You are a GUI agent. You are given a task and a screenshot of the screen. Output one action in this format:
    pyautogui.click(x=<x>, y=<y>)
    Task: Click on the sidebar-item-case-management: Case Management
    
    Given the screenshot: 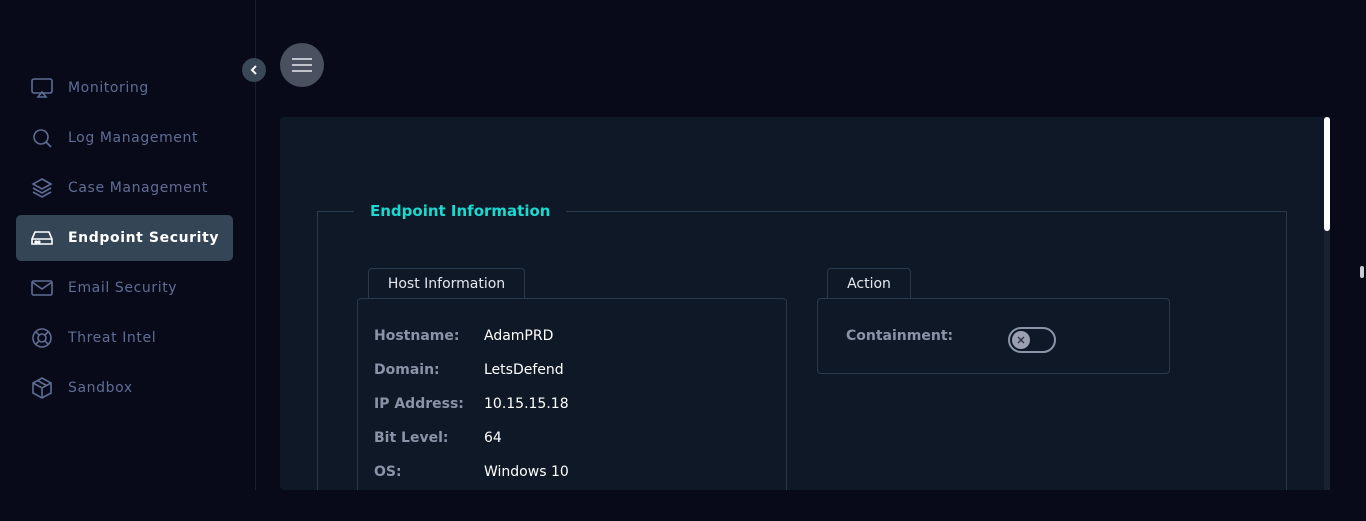 What is the action you would take?
    pyautogui.click(x=124, y=188)
    